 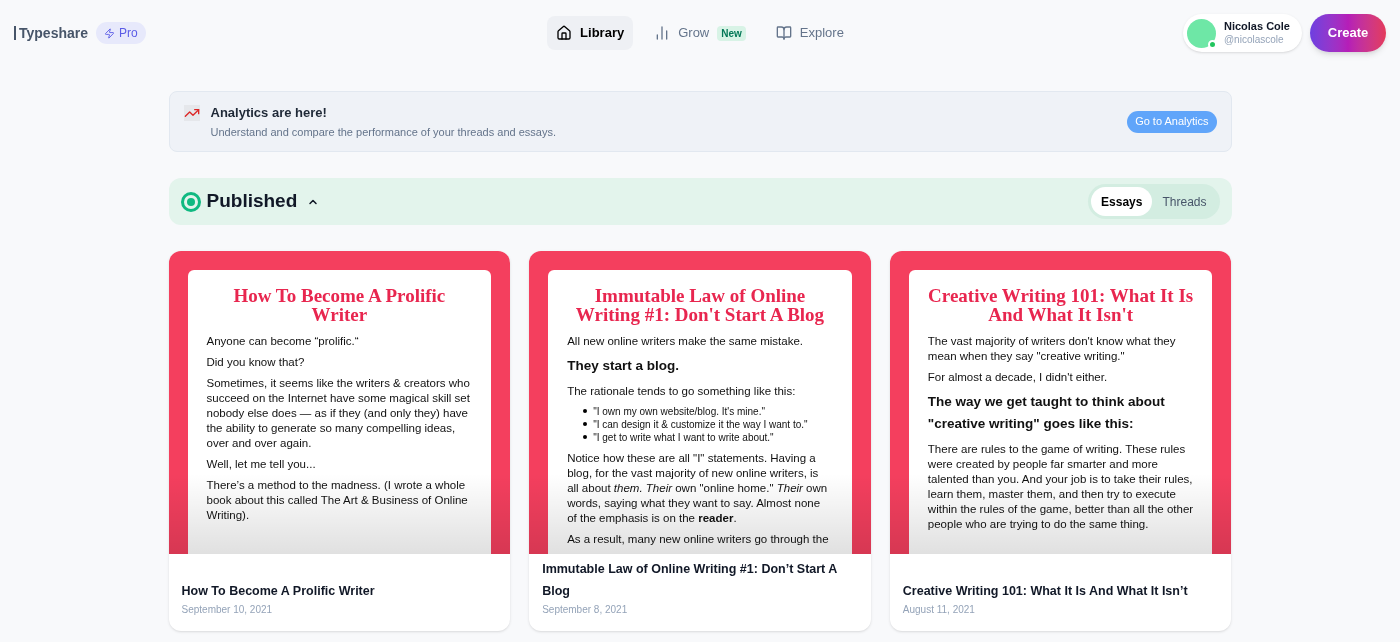 I want to click on status-ring-icon, so click(x=190, y=201).